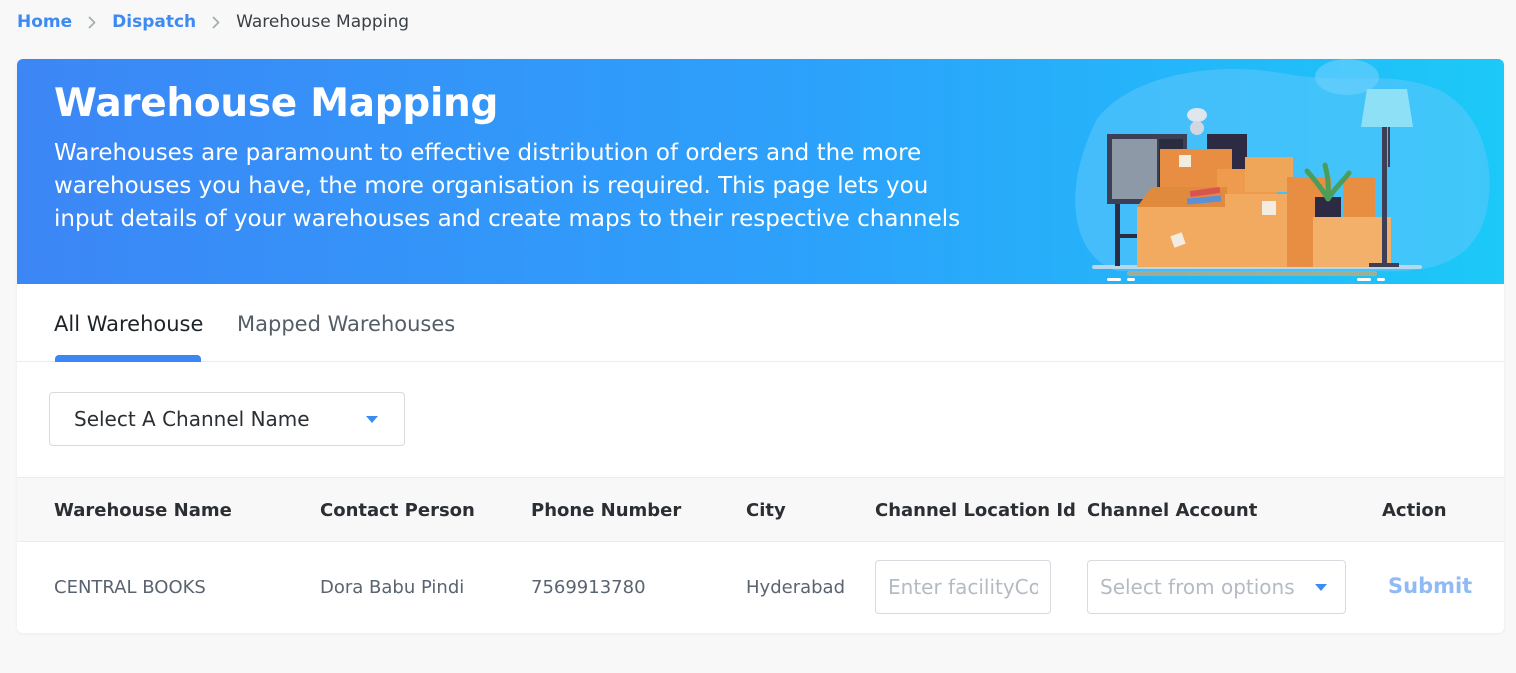 Image resolution: width=1516 pixels, height=673 pixels. I want to click on breadcrumb-dispatch-link: Dispatch, so click(154, 22).